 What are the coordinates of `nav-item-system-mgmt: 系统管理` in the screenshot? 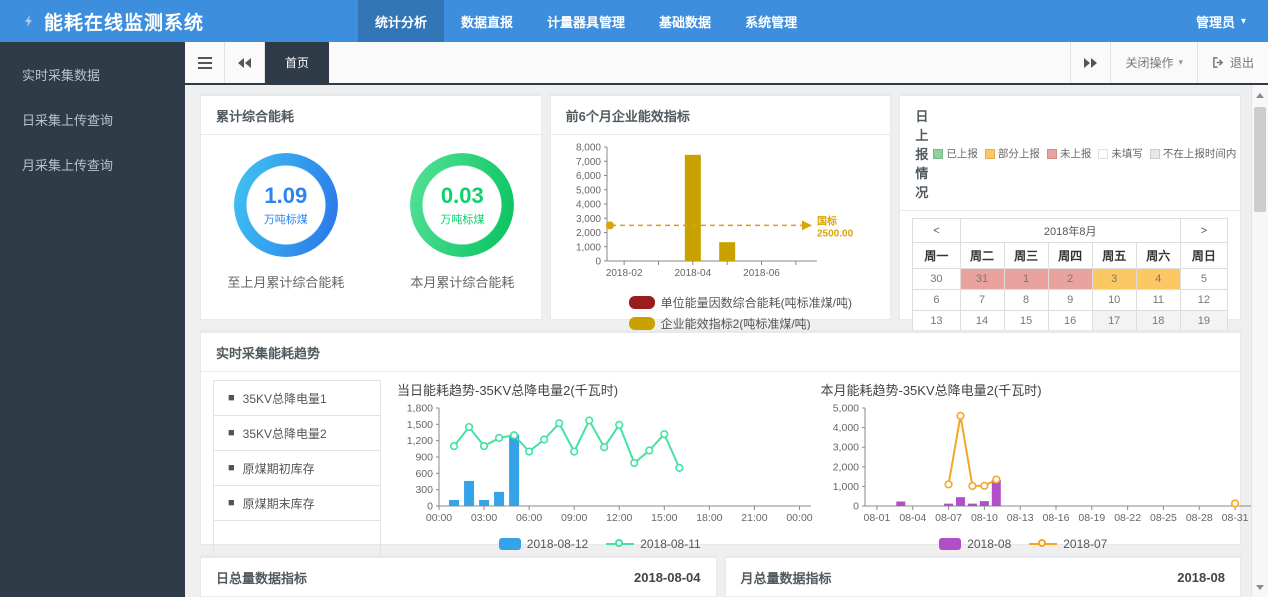 It's located at (771, 21).